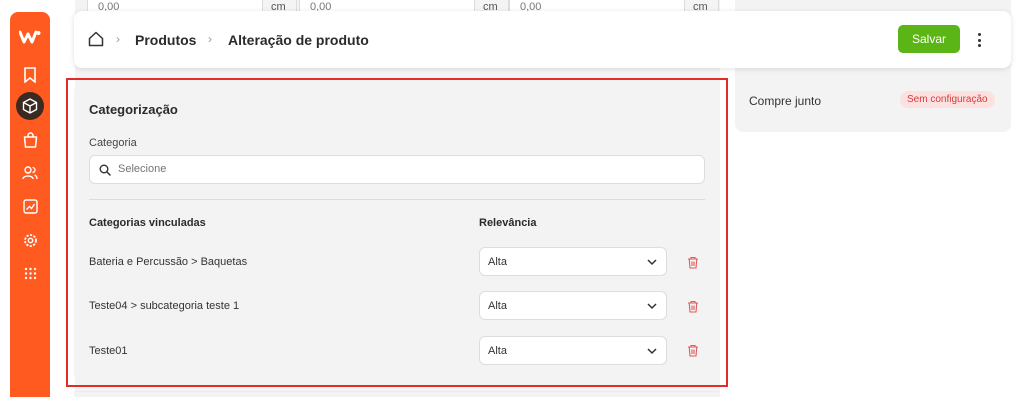 The image size is (1024, 397). I want to click on sidebar, so click(30, 204).